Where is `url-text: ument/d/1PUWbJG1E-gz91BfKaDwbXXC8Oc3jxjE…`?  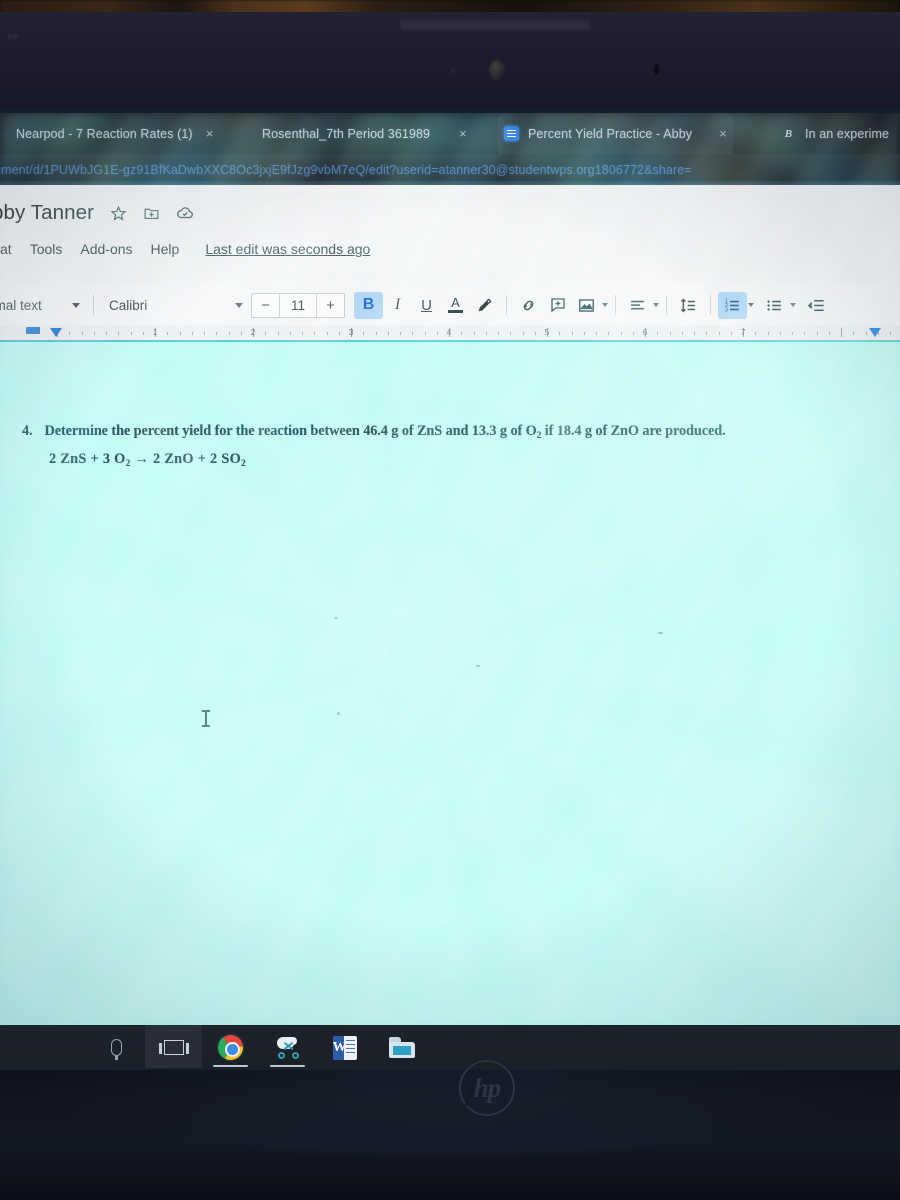 url-text: ument/d/1PUWbJG1E-gz91BfKaDwbXXC8Oc3jxjE… is located at coordinates (346, 170).